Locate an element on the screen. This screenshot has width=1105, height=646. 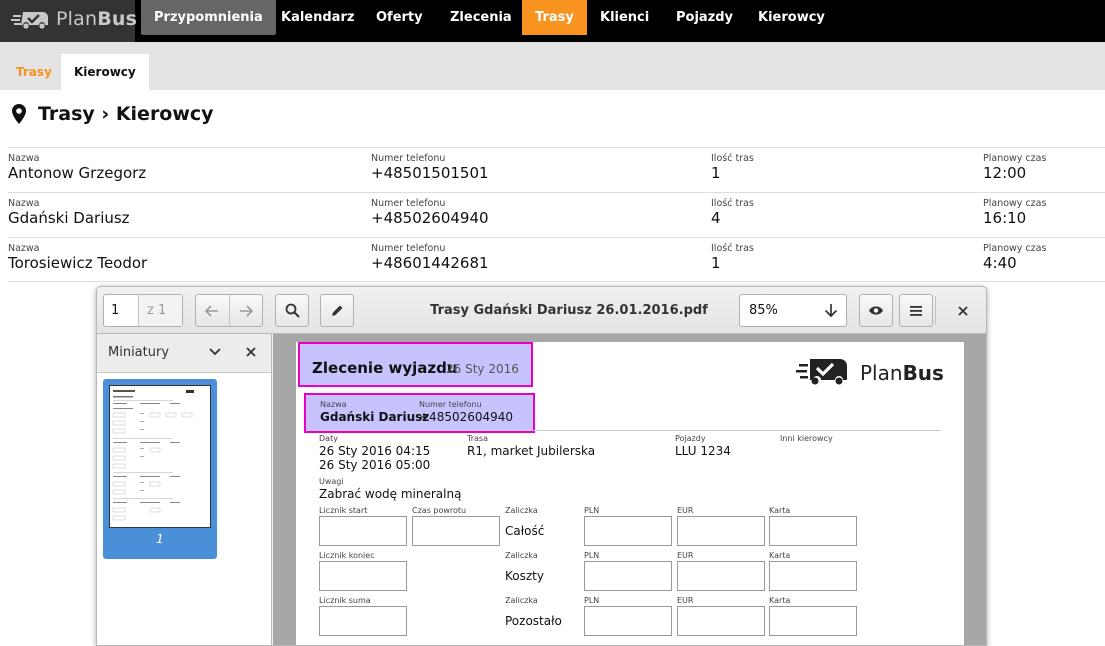
nav-zlecenia: Zlecenia is located at coordinates (481, 17).